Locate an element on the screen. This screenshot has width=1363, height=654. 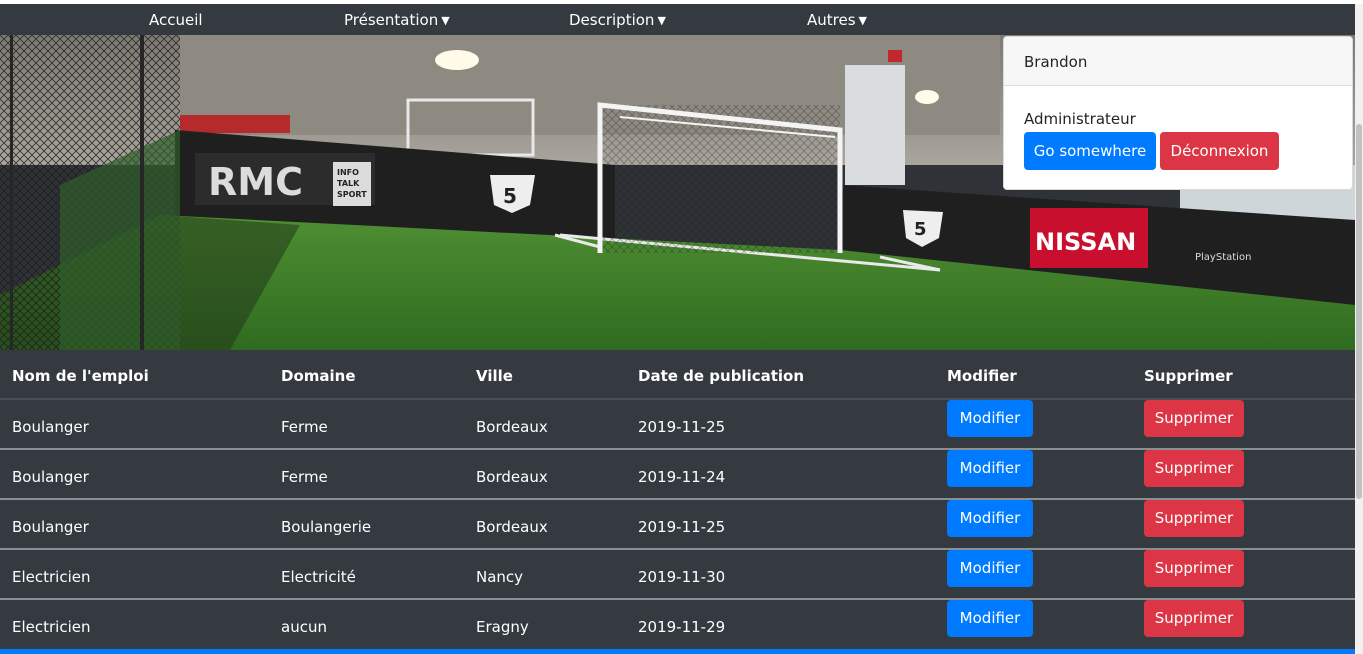
hero-banner-small-1: INFO is located at coordinates (348, 172).